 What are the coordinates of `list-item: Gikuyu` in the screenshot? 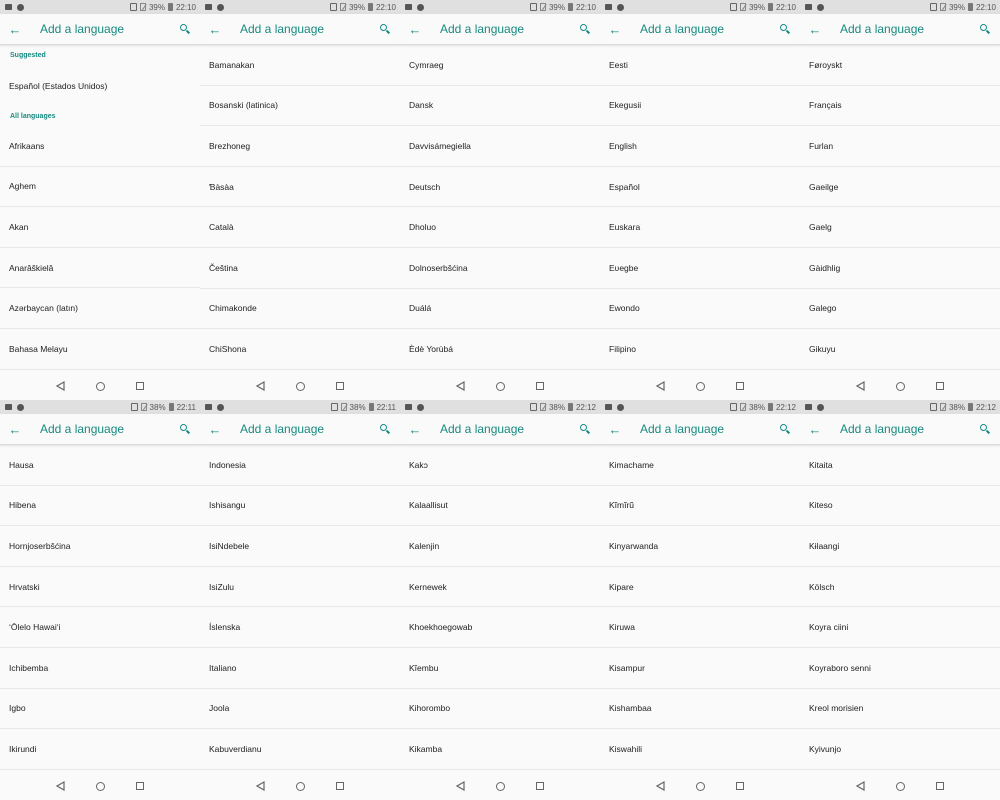 It's located at (900, 349).